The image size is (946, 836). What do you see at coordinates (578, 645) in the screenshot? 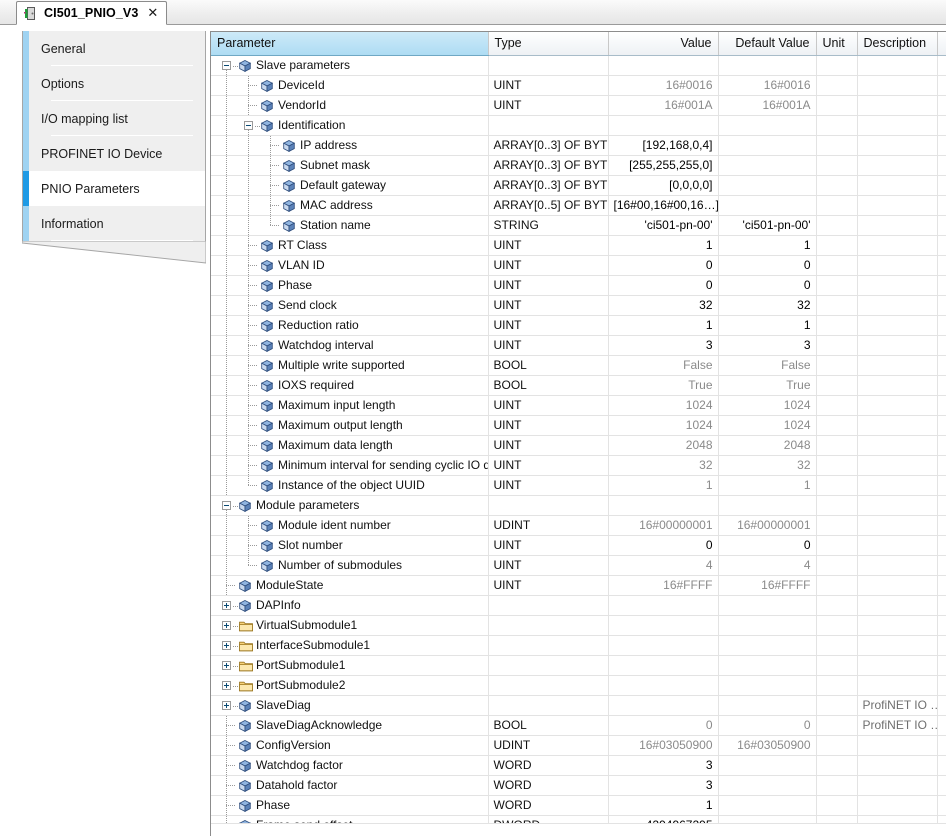
I see `table-row: InterfaceSubmodule1` at bounding box center [578, 645].